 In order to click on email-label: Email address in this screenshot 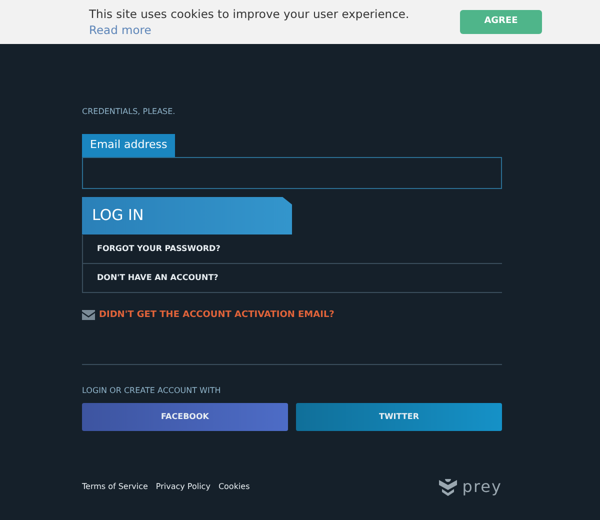, I will do `click(129, 145)`.